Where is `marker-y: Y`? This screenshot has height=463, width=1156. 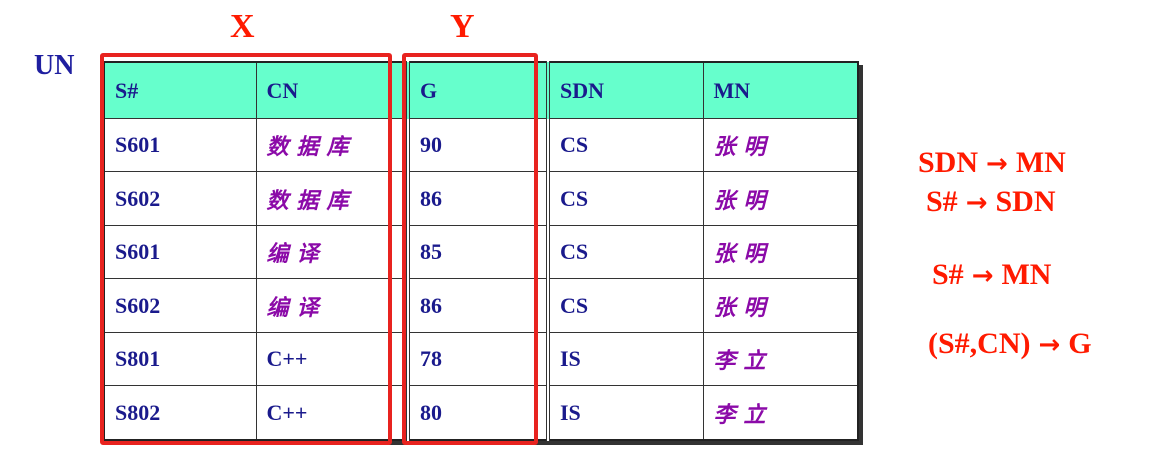
marker-y: Y is located at coordinates (462, 26).